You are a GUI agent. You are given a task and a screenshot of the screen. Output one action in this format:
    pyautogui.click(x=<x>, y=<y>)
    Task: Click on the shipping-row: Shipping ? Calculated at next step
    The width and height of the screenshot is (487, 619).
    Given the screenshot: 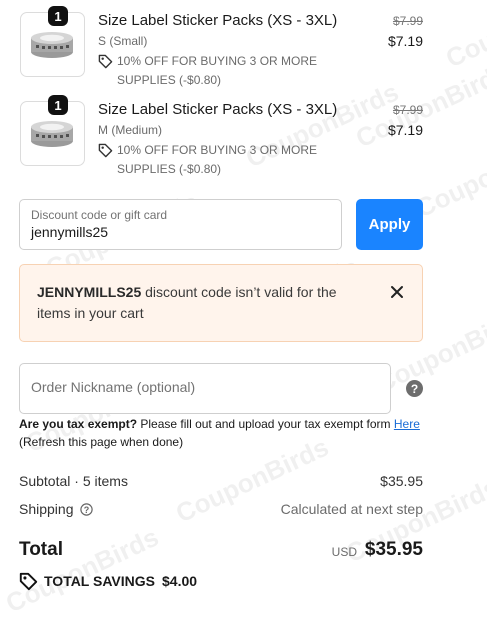 What is the action you would take?
    pyautogui.click(x=221, y=509)
    